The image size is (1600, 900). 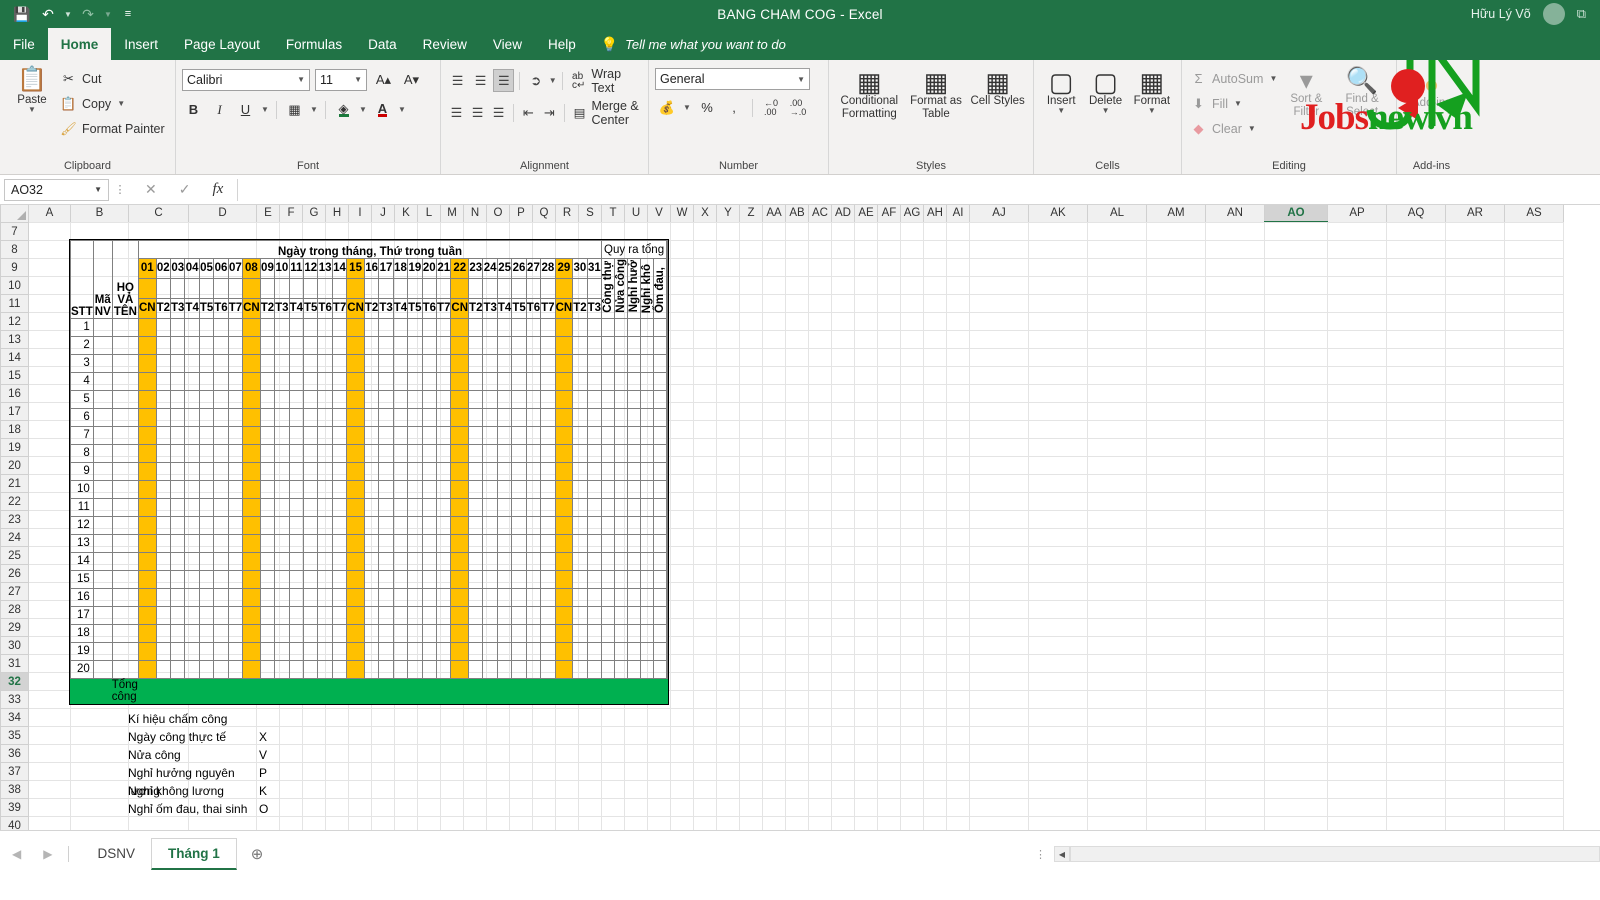 What do you see at coordinates (102, 615) in the screenshot?
I see `row-ma-nv` at bounding box center [102, 615].